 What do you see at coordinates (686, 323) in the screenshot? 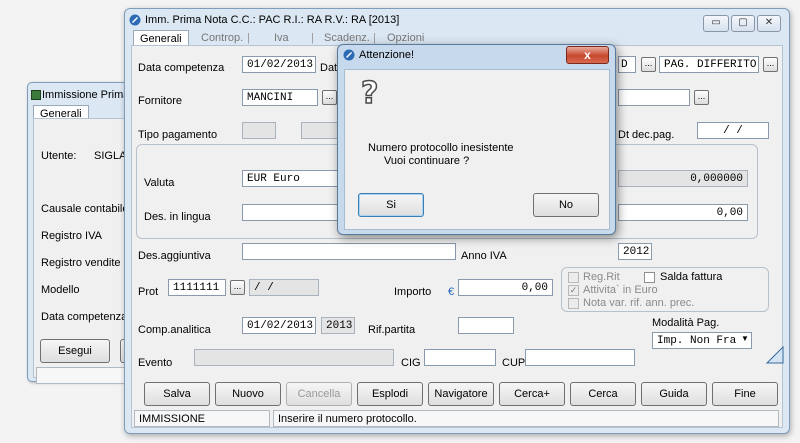
I see `modalita-pag-label: Modalità Pag.` at bounding box center [686, 323].